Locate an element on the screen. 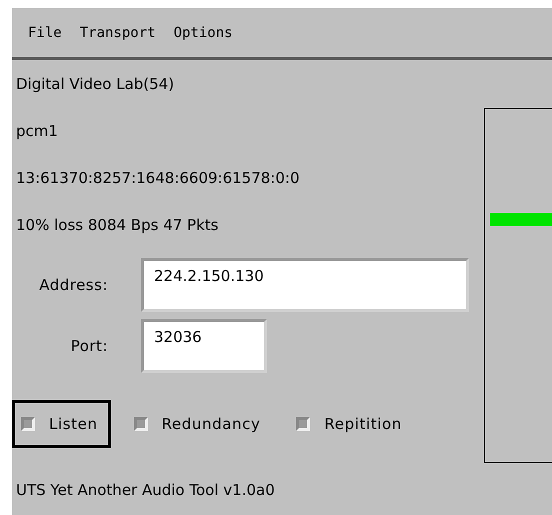 The height and width of the screenshot is (515, 552). field-label: Port: is located at coordinates (89, 346).